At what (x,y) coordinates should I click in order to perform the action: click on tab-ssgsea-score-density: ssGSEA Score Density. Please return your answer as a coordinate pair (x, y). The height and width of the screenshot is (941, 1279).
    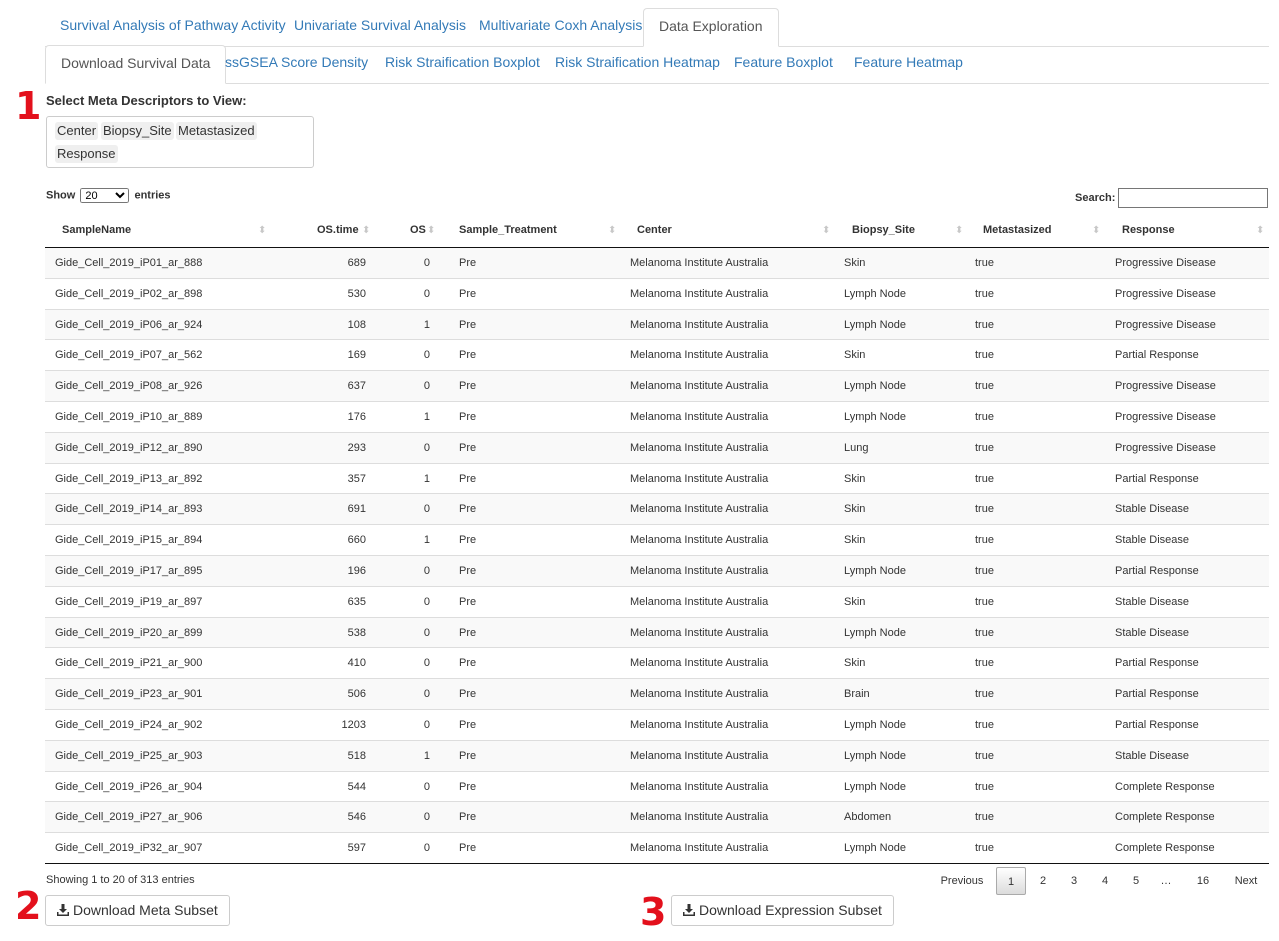
    Looking at the image, I should click on (296, 63).